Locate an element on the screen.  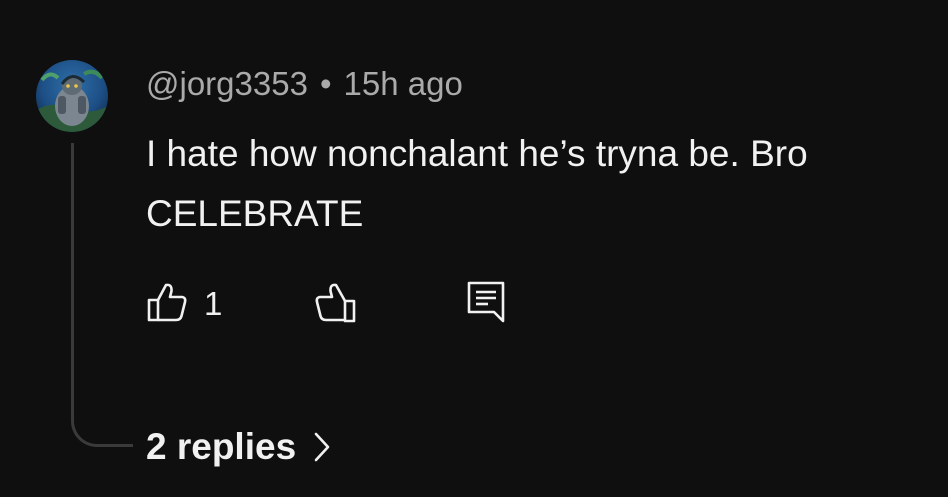
comment-reply-icon is located at coordinates (486, 304).